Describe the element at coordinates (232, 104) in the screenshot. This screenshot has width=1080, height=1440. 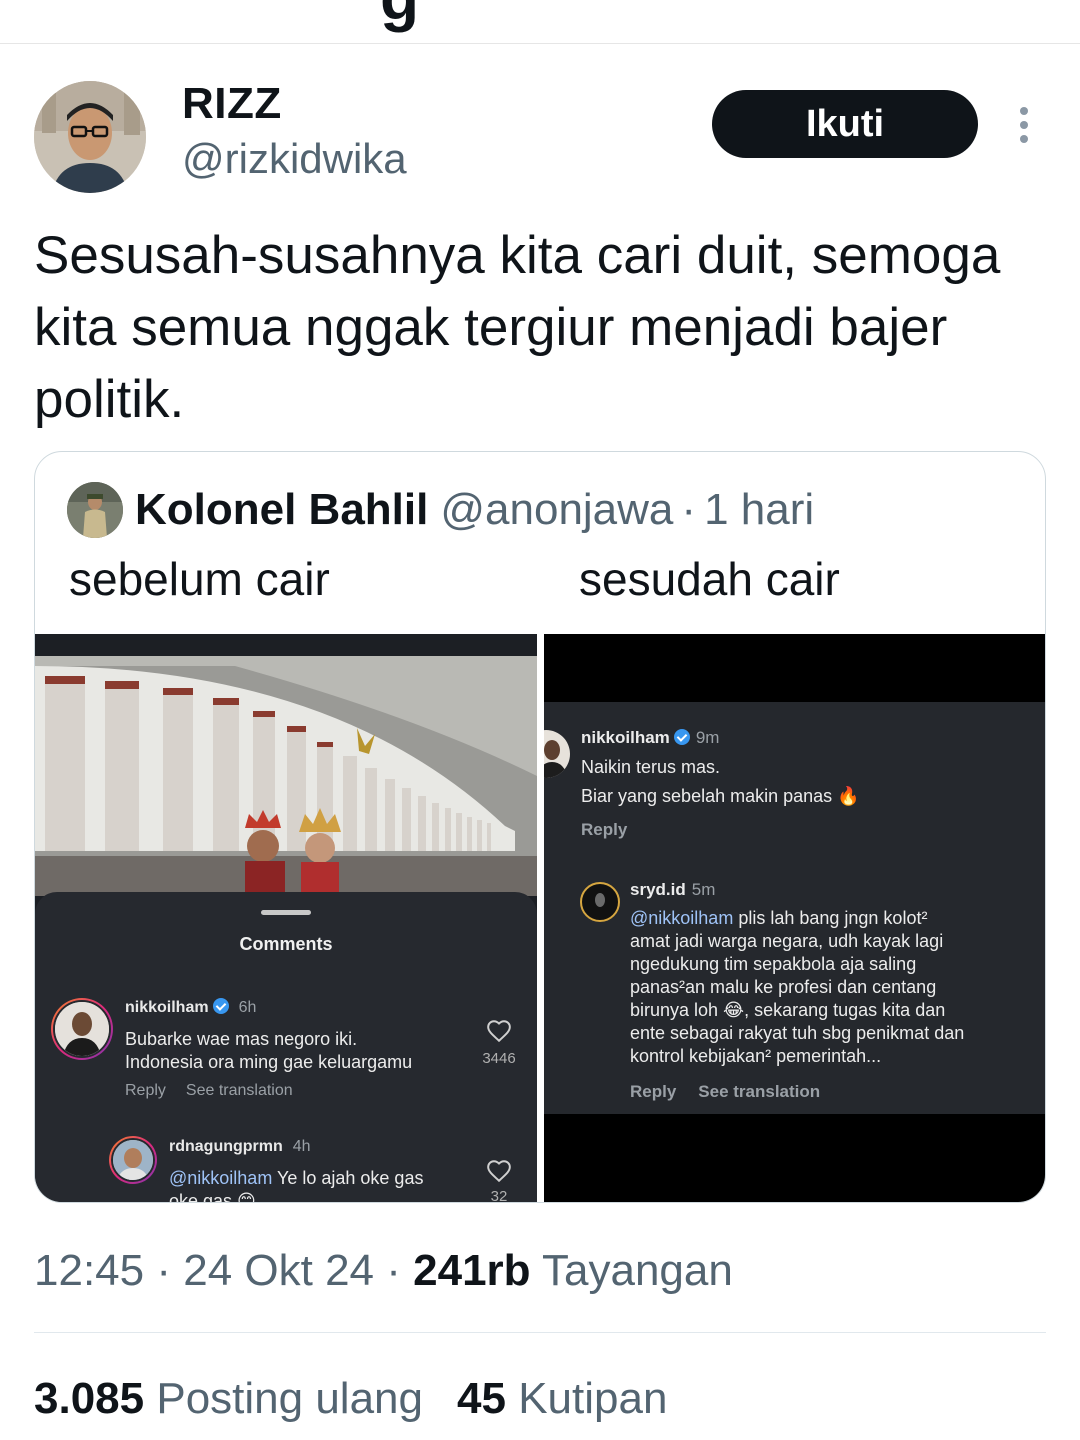
I see `author-name: RIZZ` at that location.